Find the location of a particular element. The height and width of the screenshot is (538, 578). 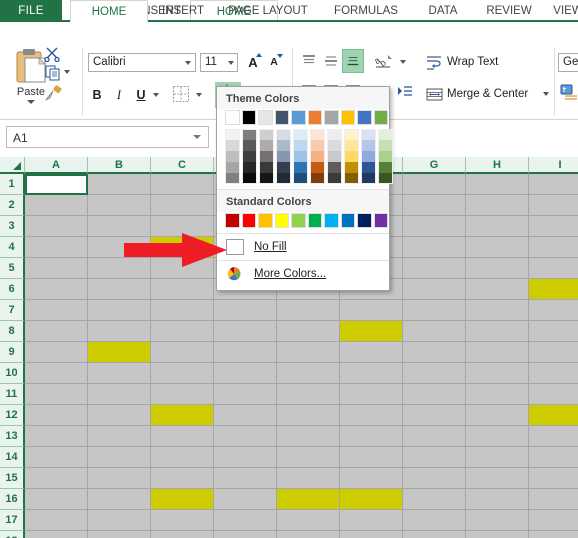

cell-C2 is located at coordinates (182, 205).